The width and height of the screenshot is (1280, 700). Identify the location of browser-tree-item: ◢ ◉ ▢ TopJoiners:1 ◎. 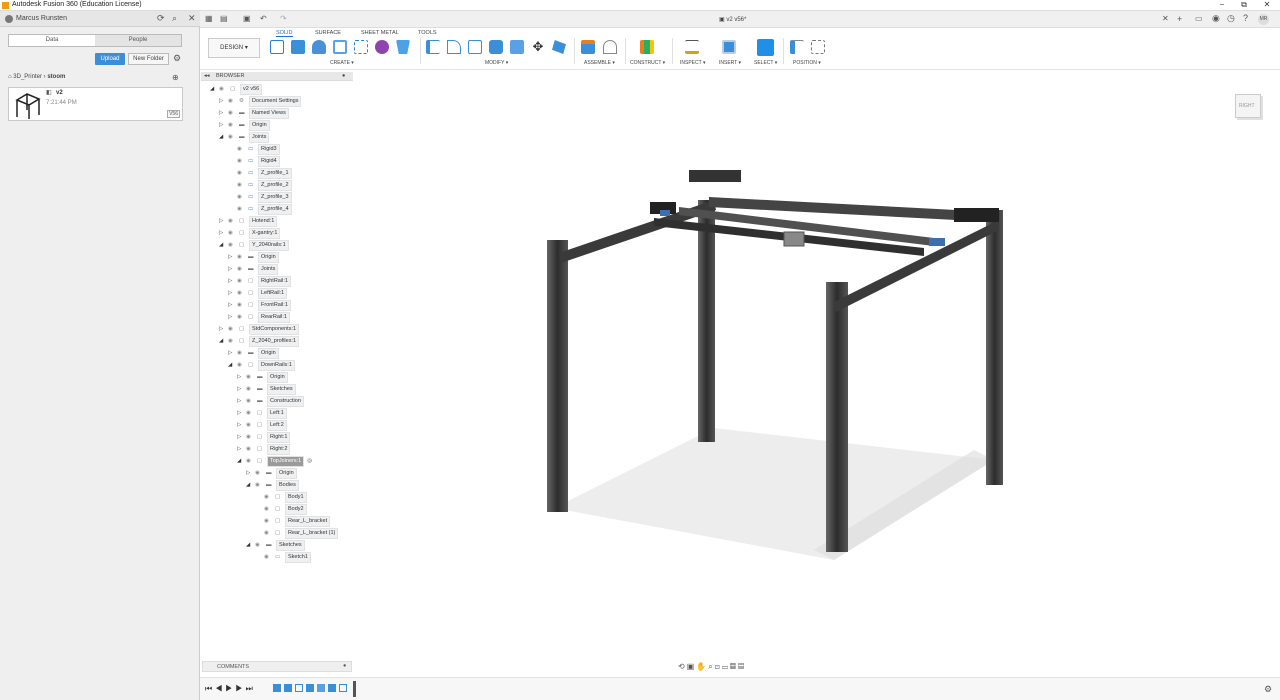
(274, 461).